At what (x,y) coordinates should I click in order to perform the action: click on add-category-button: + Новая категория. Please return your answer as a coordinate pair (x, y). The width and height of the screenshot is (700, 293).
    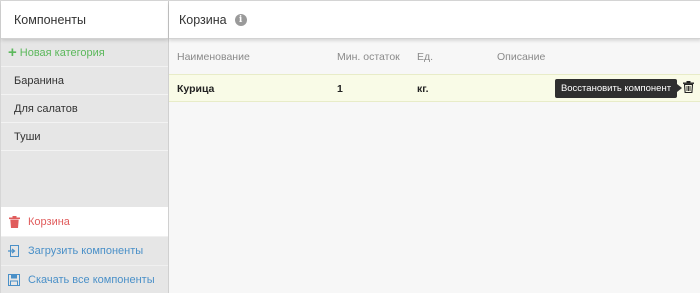
    Looking at the image, I should click on (84, 53).